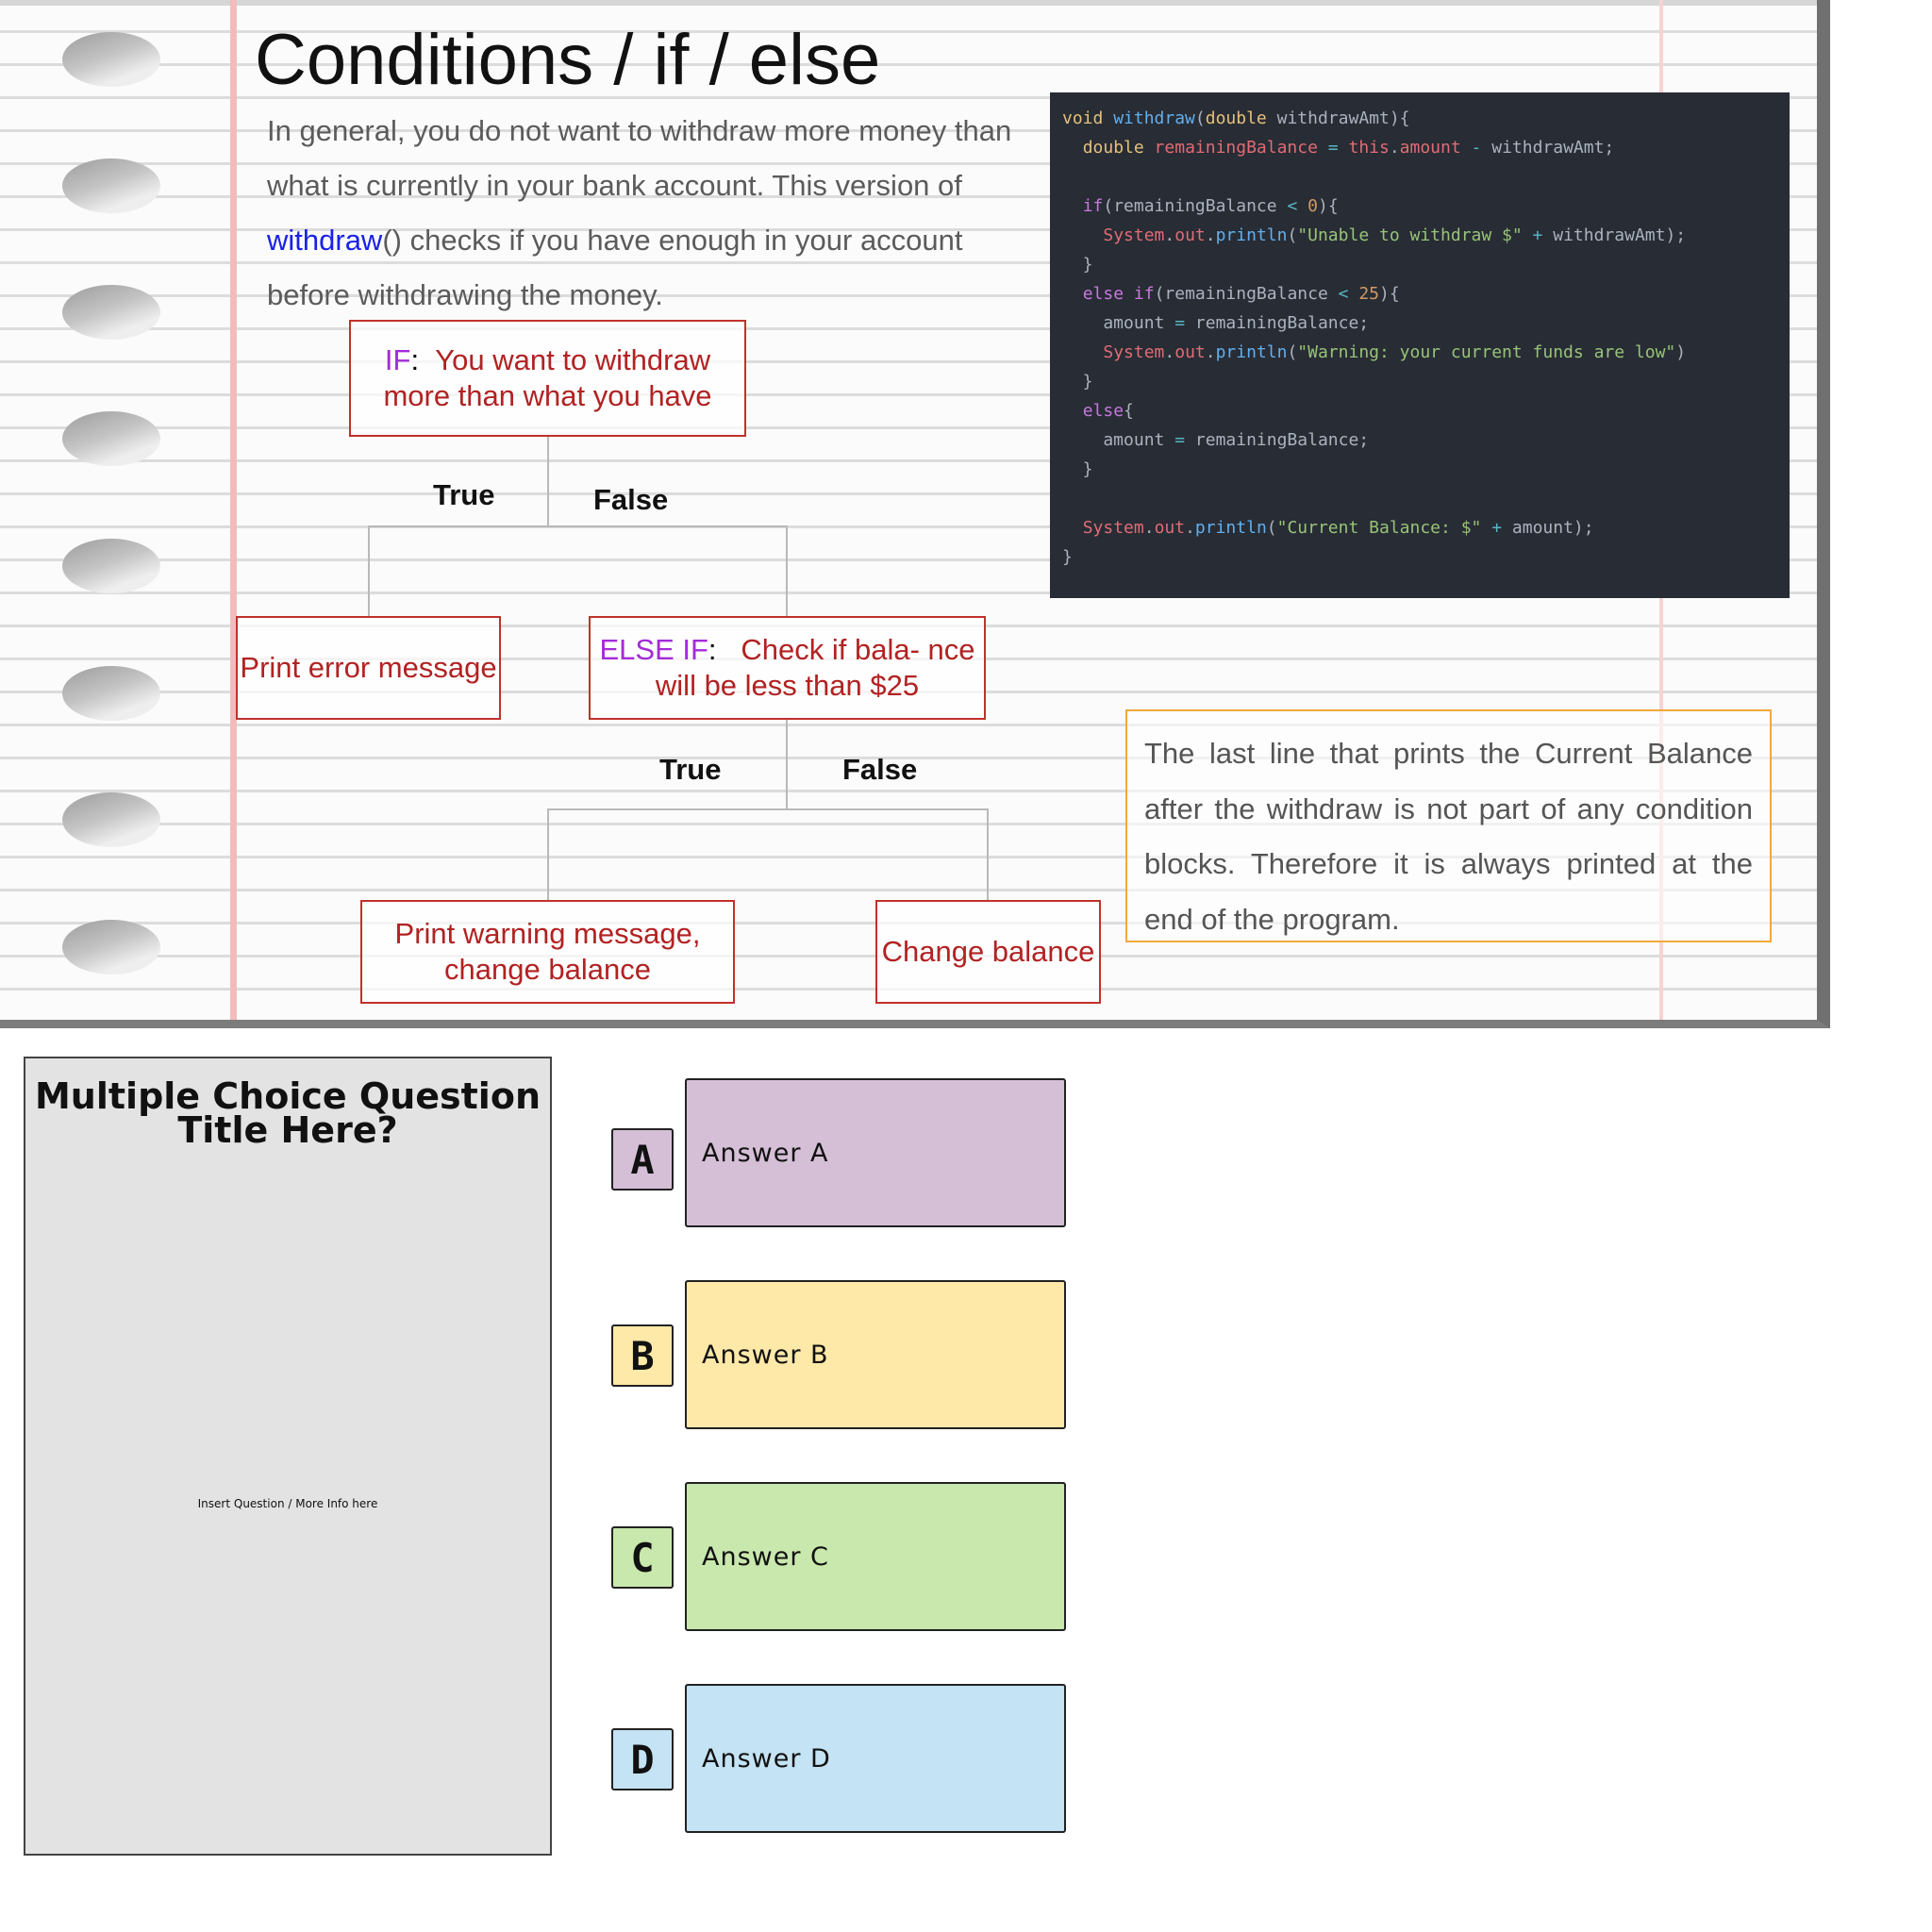  What do you see at coordinates (880, 769) in the screenshot?
I see `branch-label-false-2: False` at bounding box center [880, 769].